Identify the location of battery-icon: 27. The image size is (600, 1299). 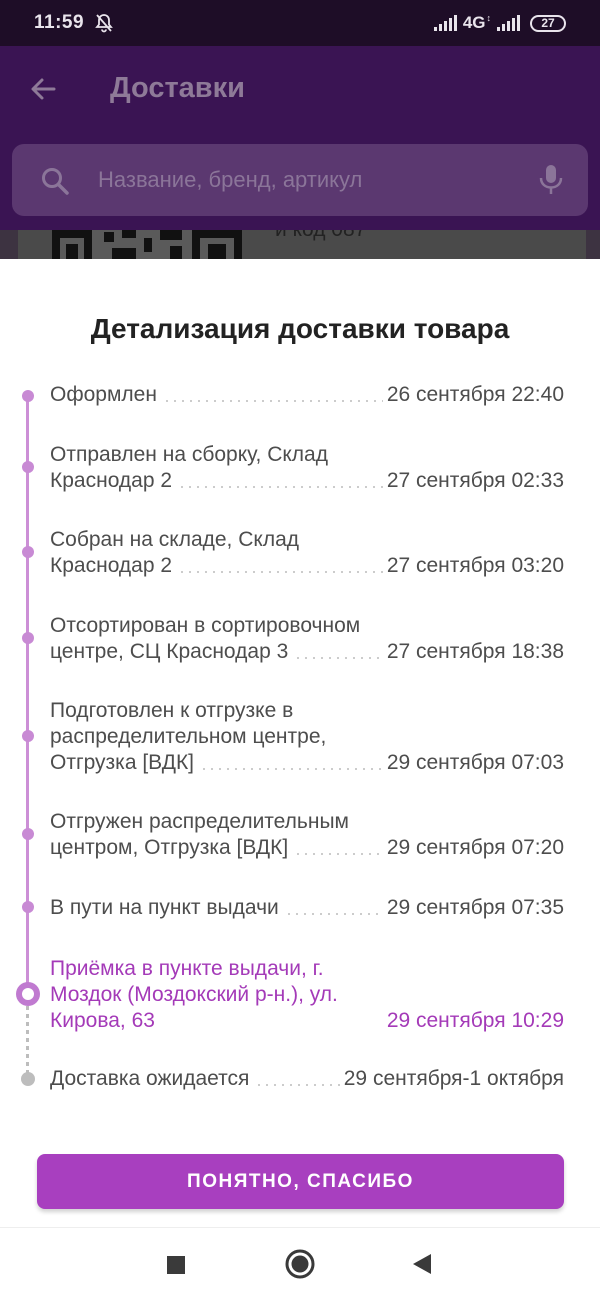
(548, 23).